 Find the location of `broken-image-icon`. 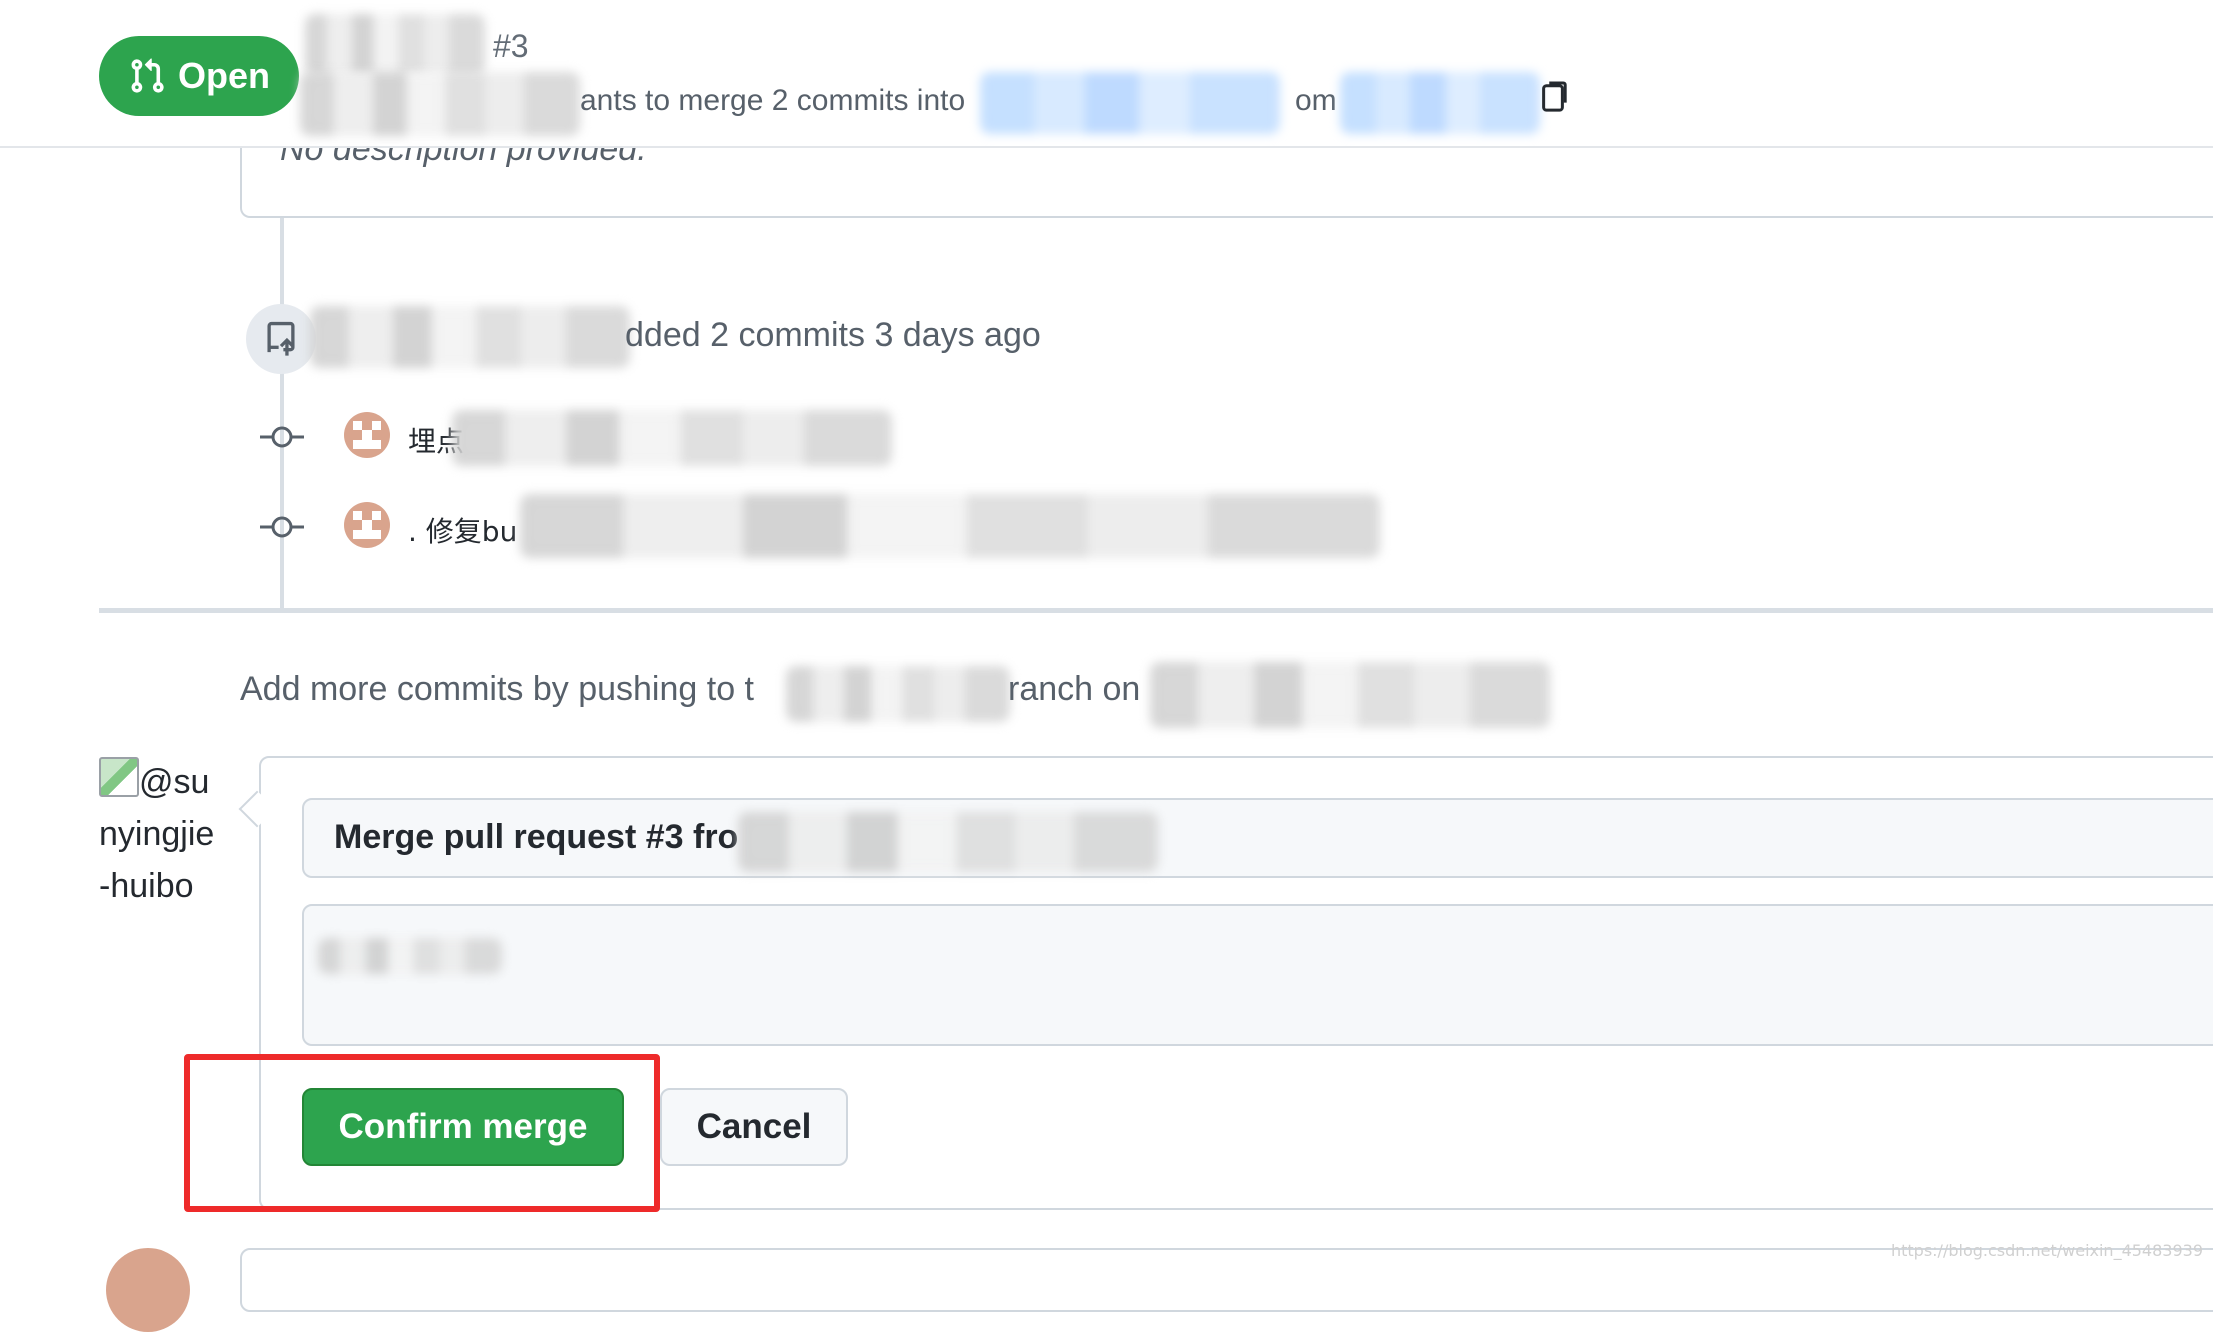

broken-image-icon is located at coordinates (119, 777).